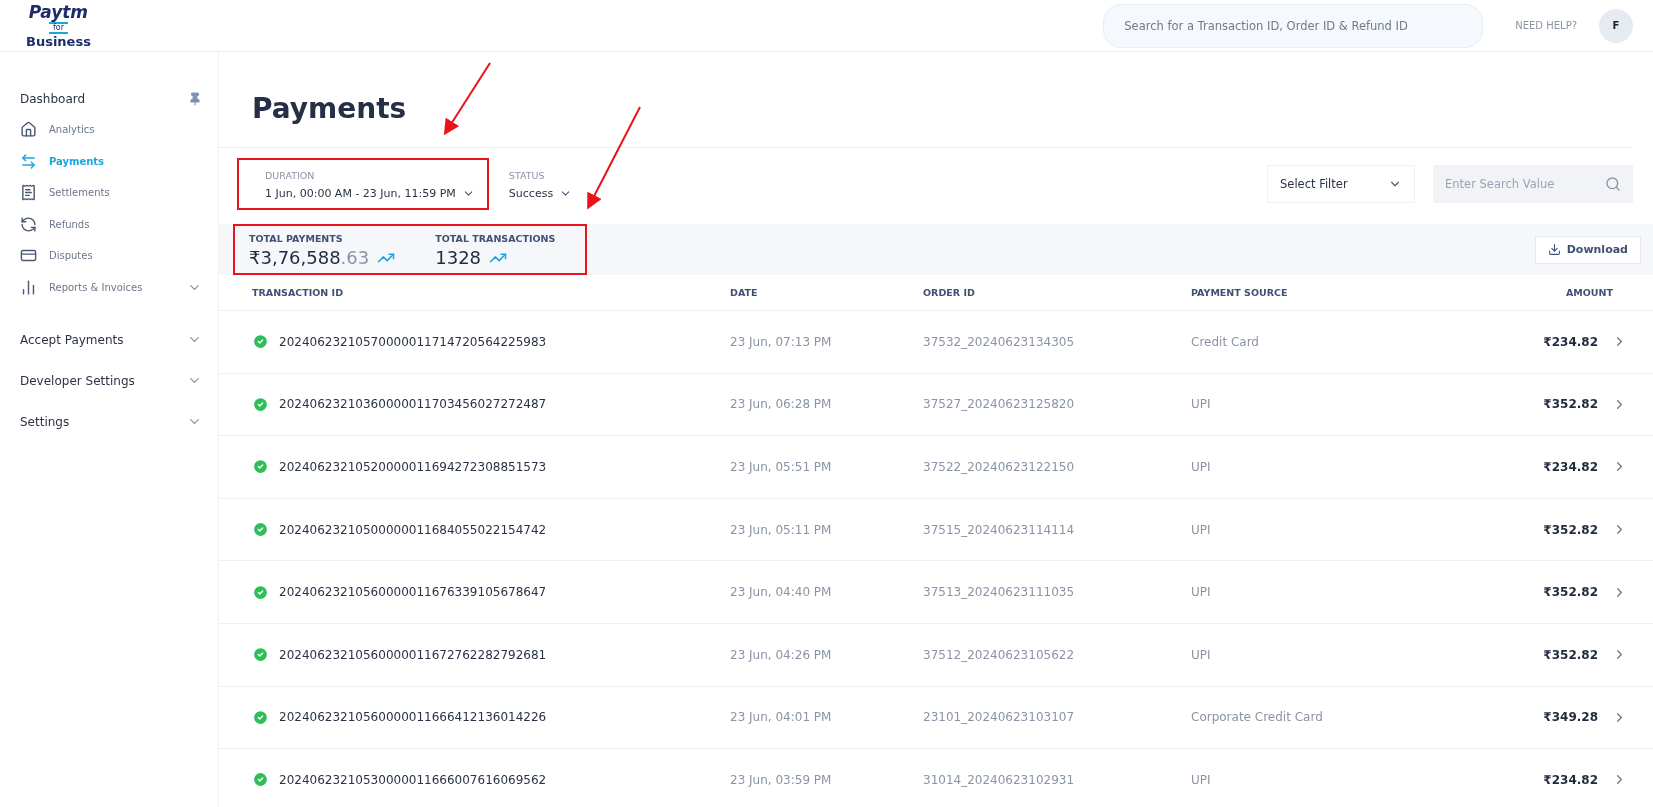 This screenshot has width=1653, height=807. I want to click on order-id-cell-text: 37532_20240623134305, so click(999, 341).